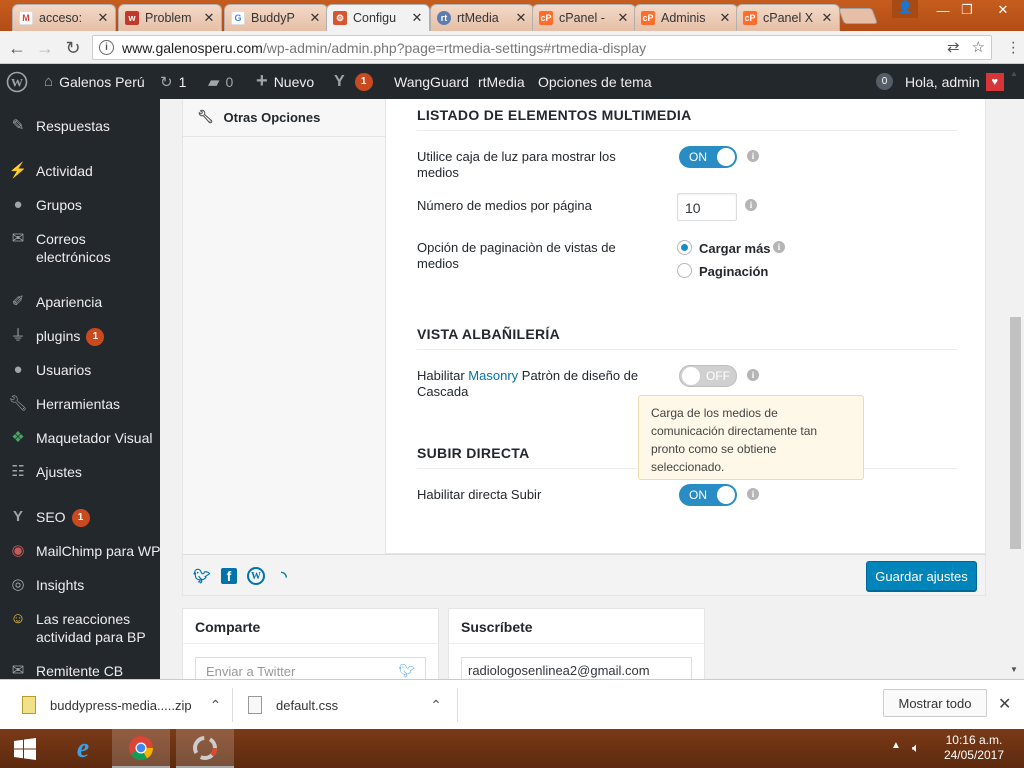  I want to click on wangguard-link: WangGuard, so click(431, 81).